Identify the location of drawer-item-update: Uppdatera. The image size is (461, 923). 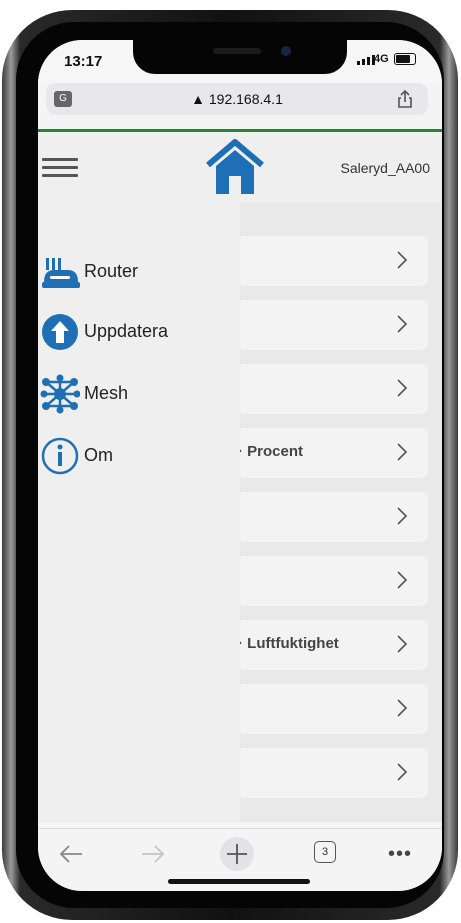
(138, 332).